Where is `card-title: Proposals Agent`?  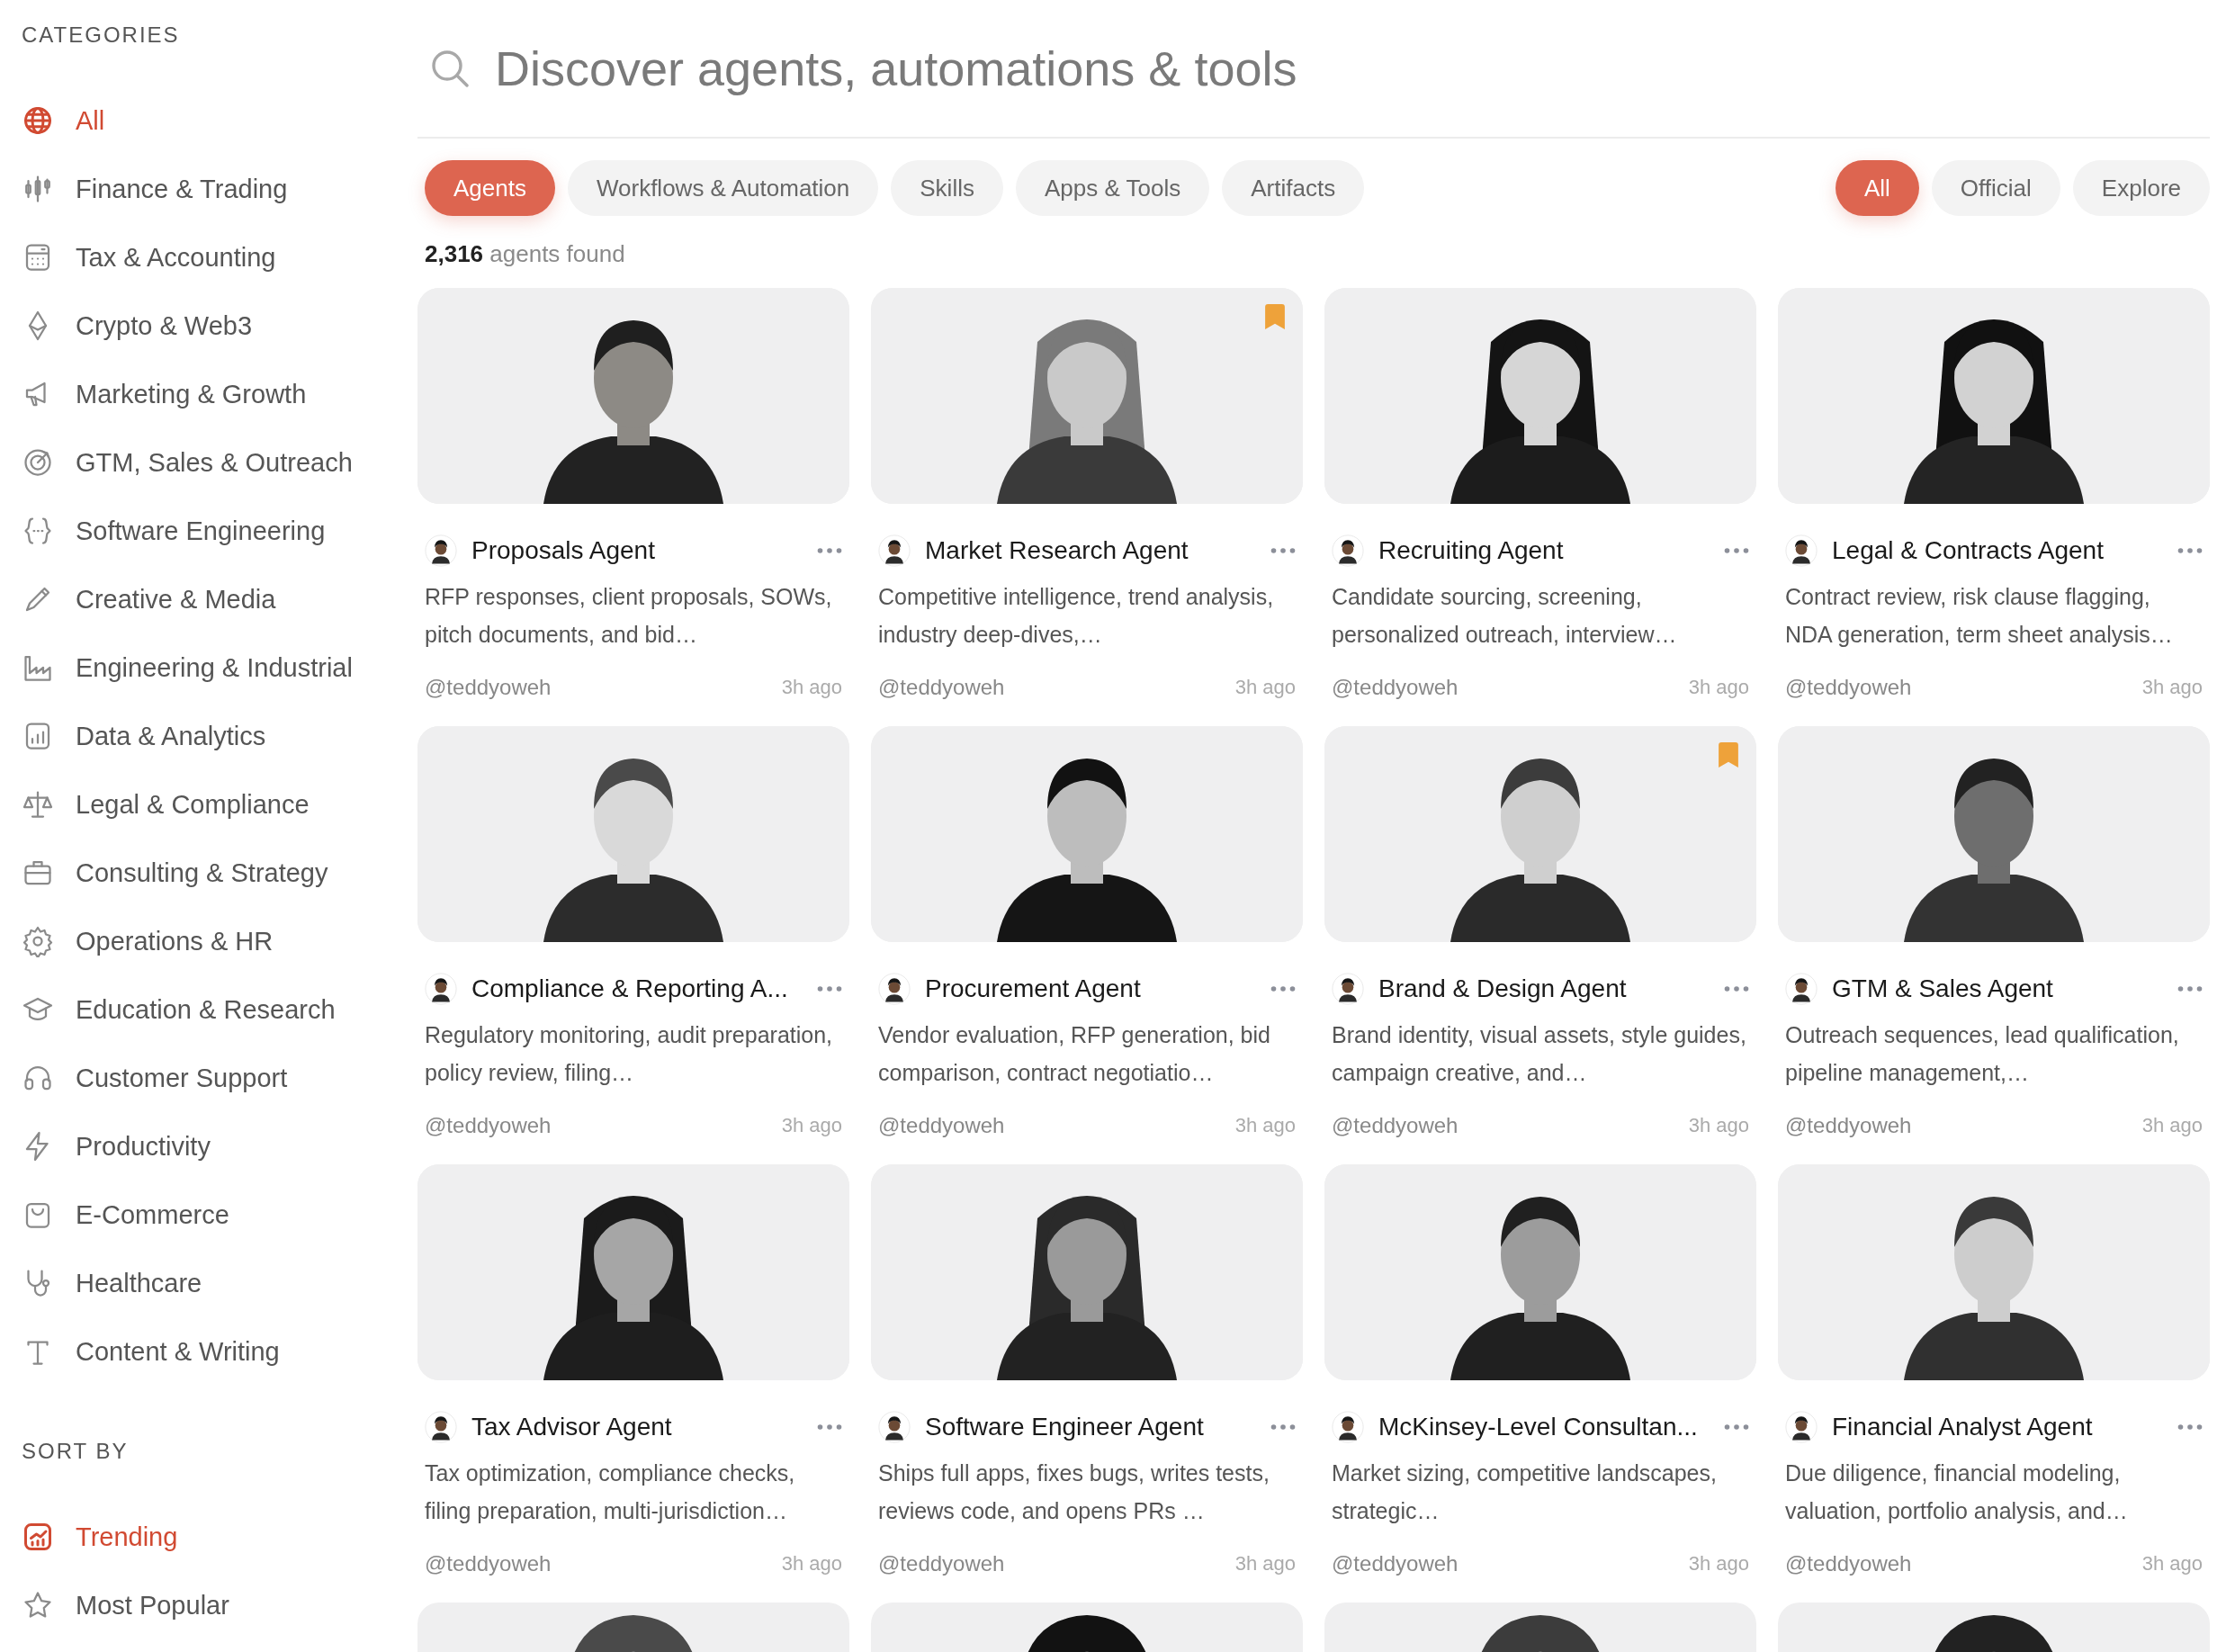
card-title: Proposals Agent is located at coordinates (637, 550).